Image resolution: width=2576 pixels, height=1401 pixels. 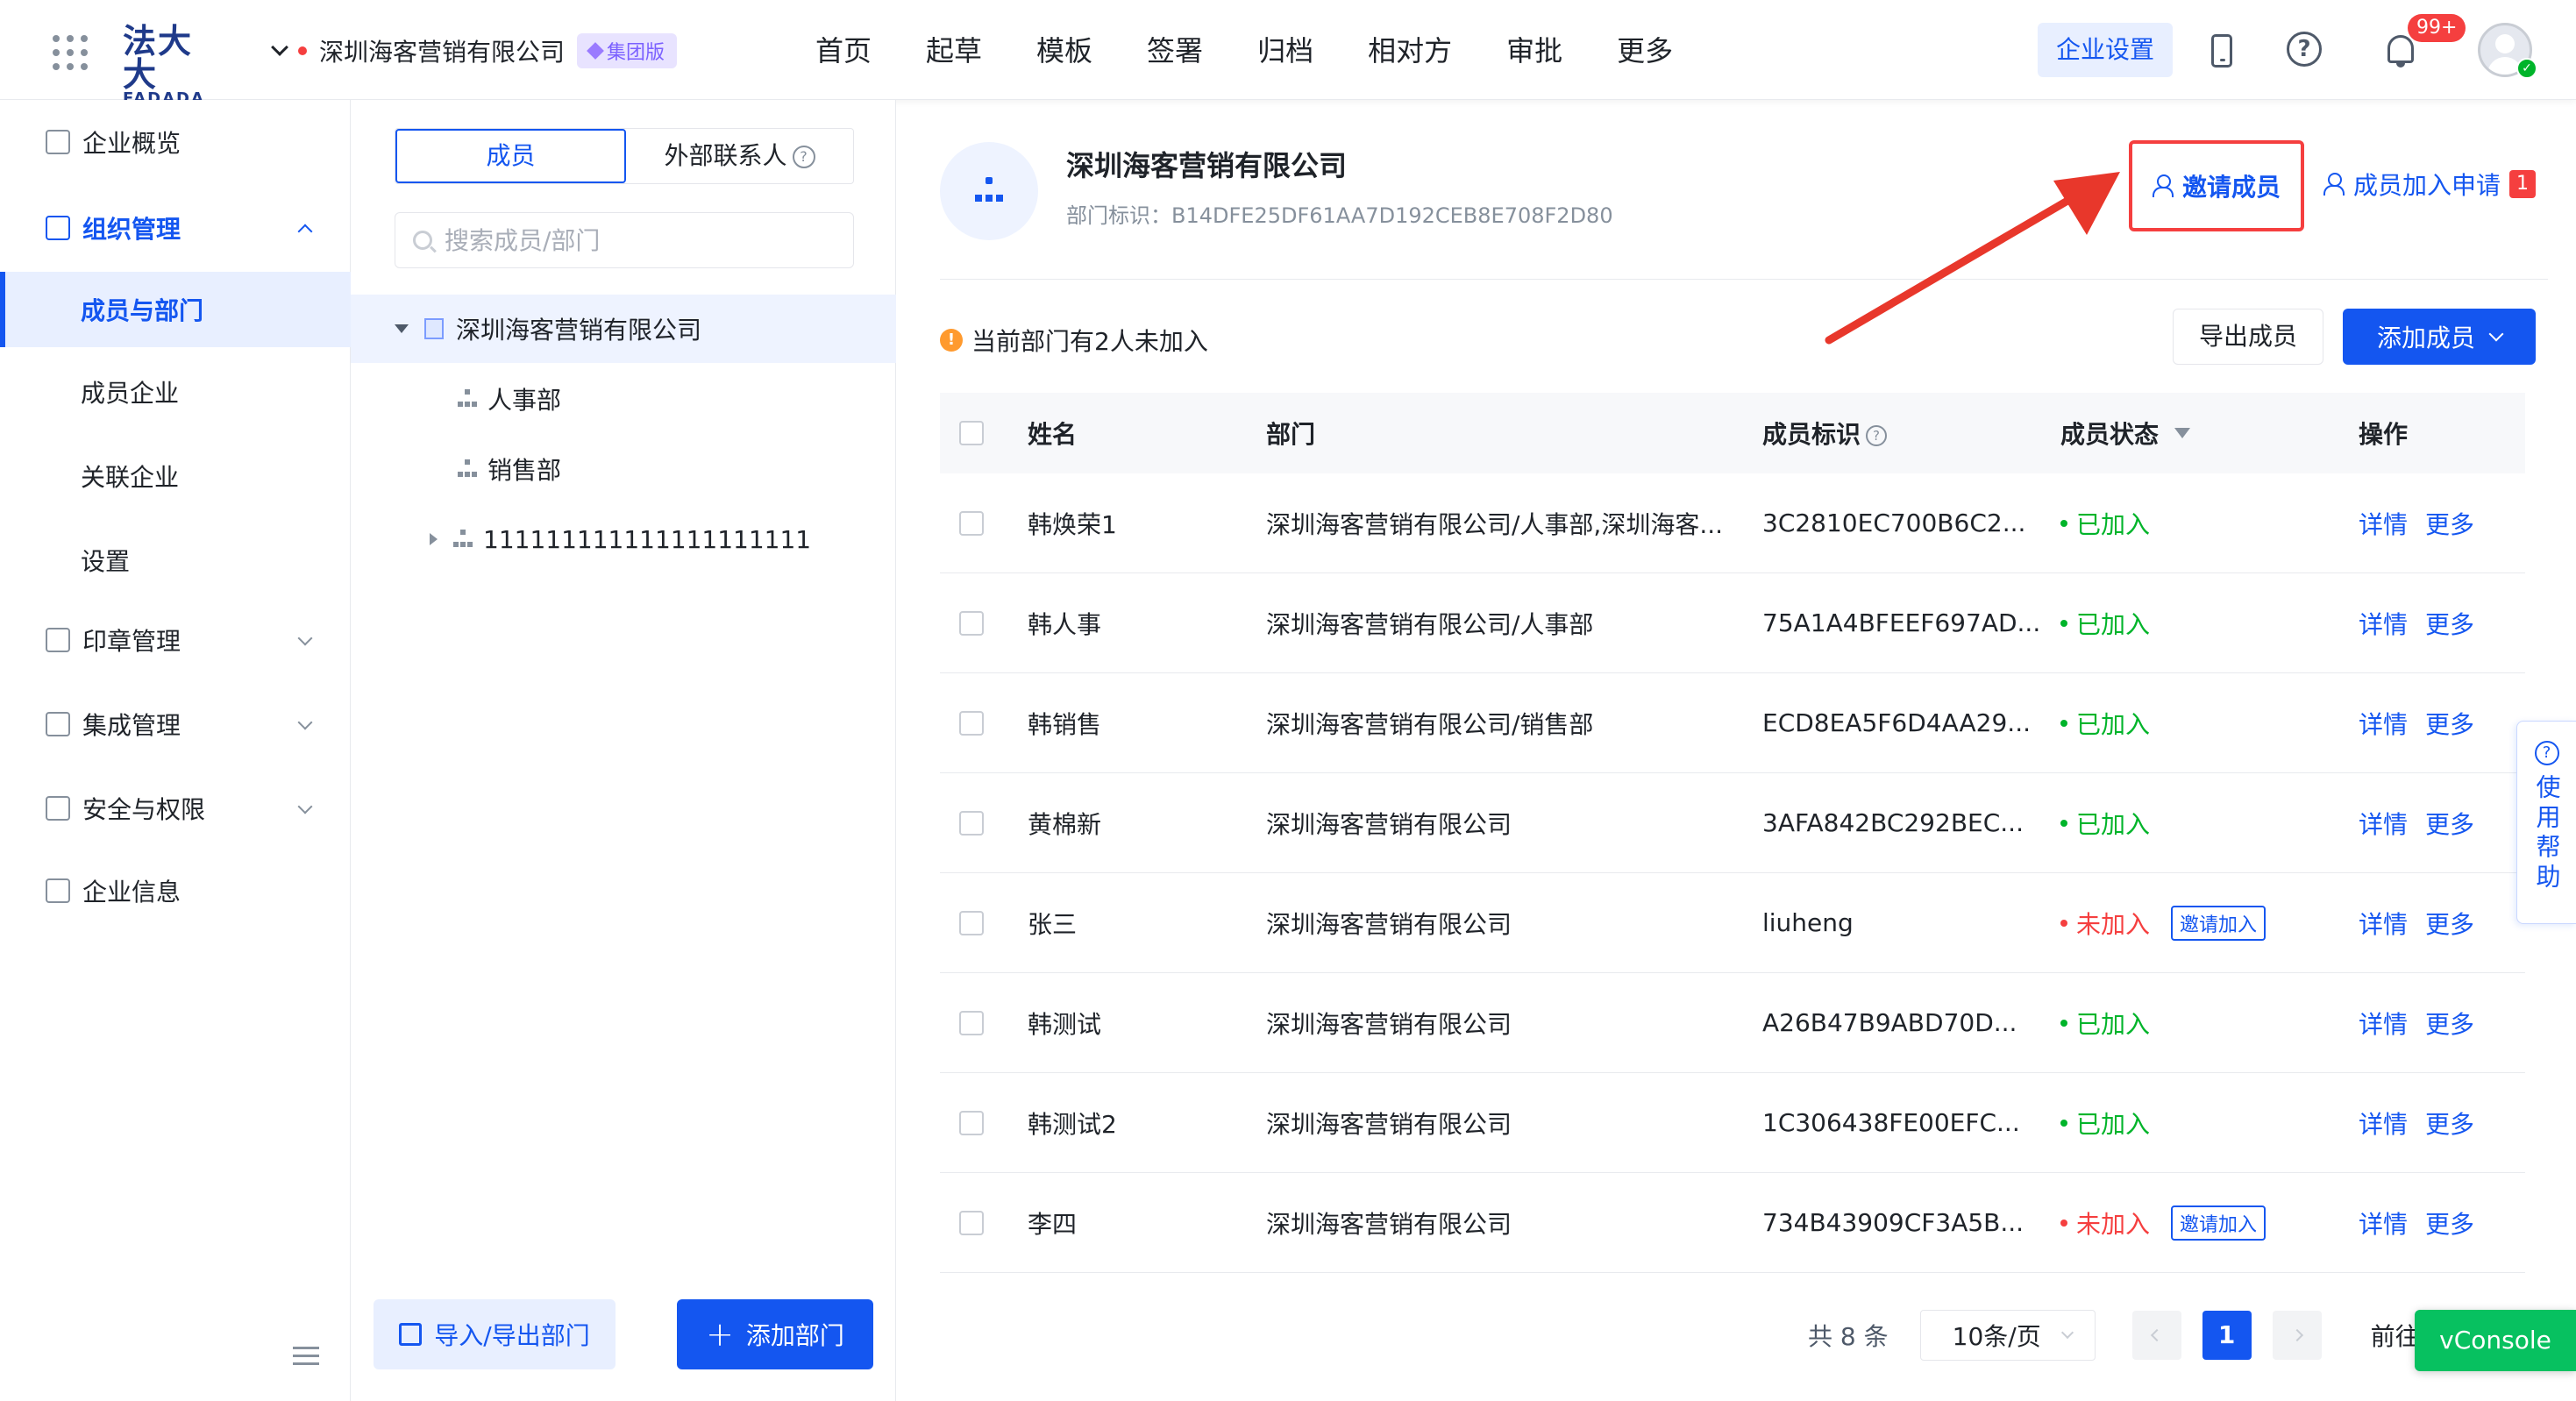 What do you see at coordinates (627, 50) in the screenshot?
I see `edition-badge: 集团版` at bounding box center [627, 50].